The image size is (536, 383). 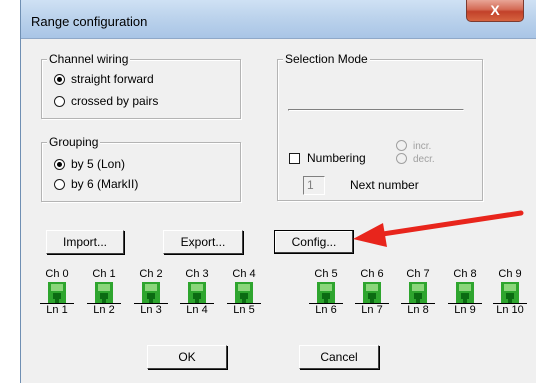 I want to click on radio-crossed-by-pairs: crossed by pairs, so click(x=106, y=102).